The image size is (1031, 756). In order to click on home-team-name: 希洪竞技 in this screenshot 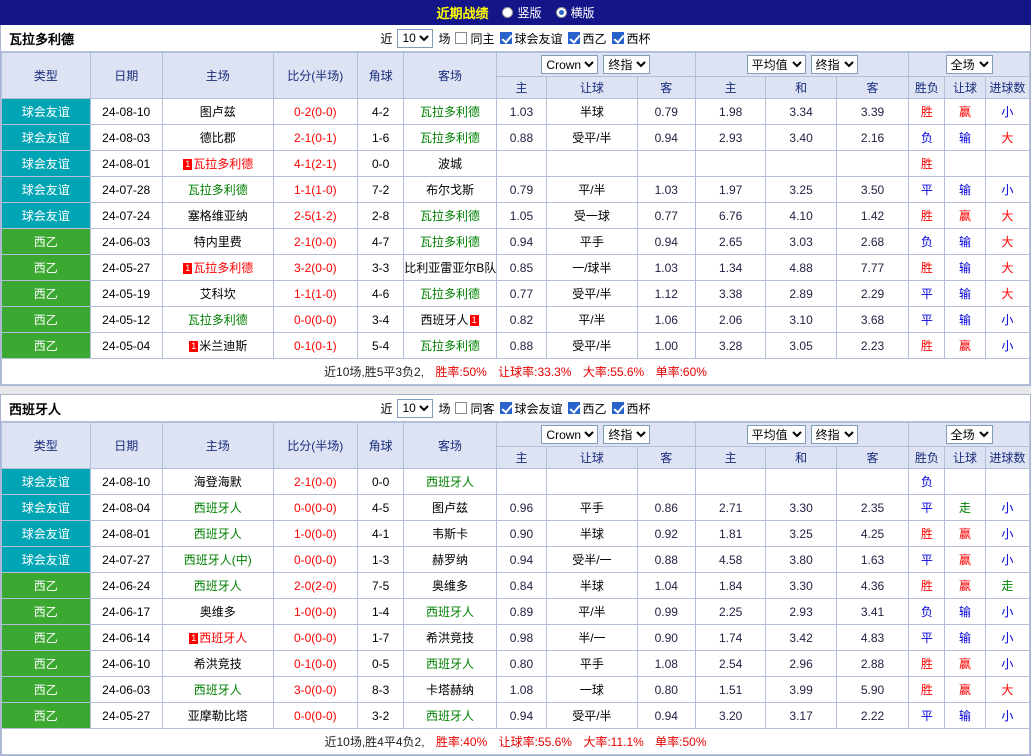, I will do `click(218, 664)`.